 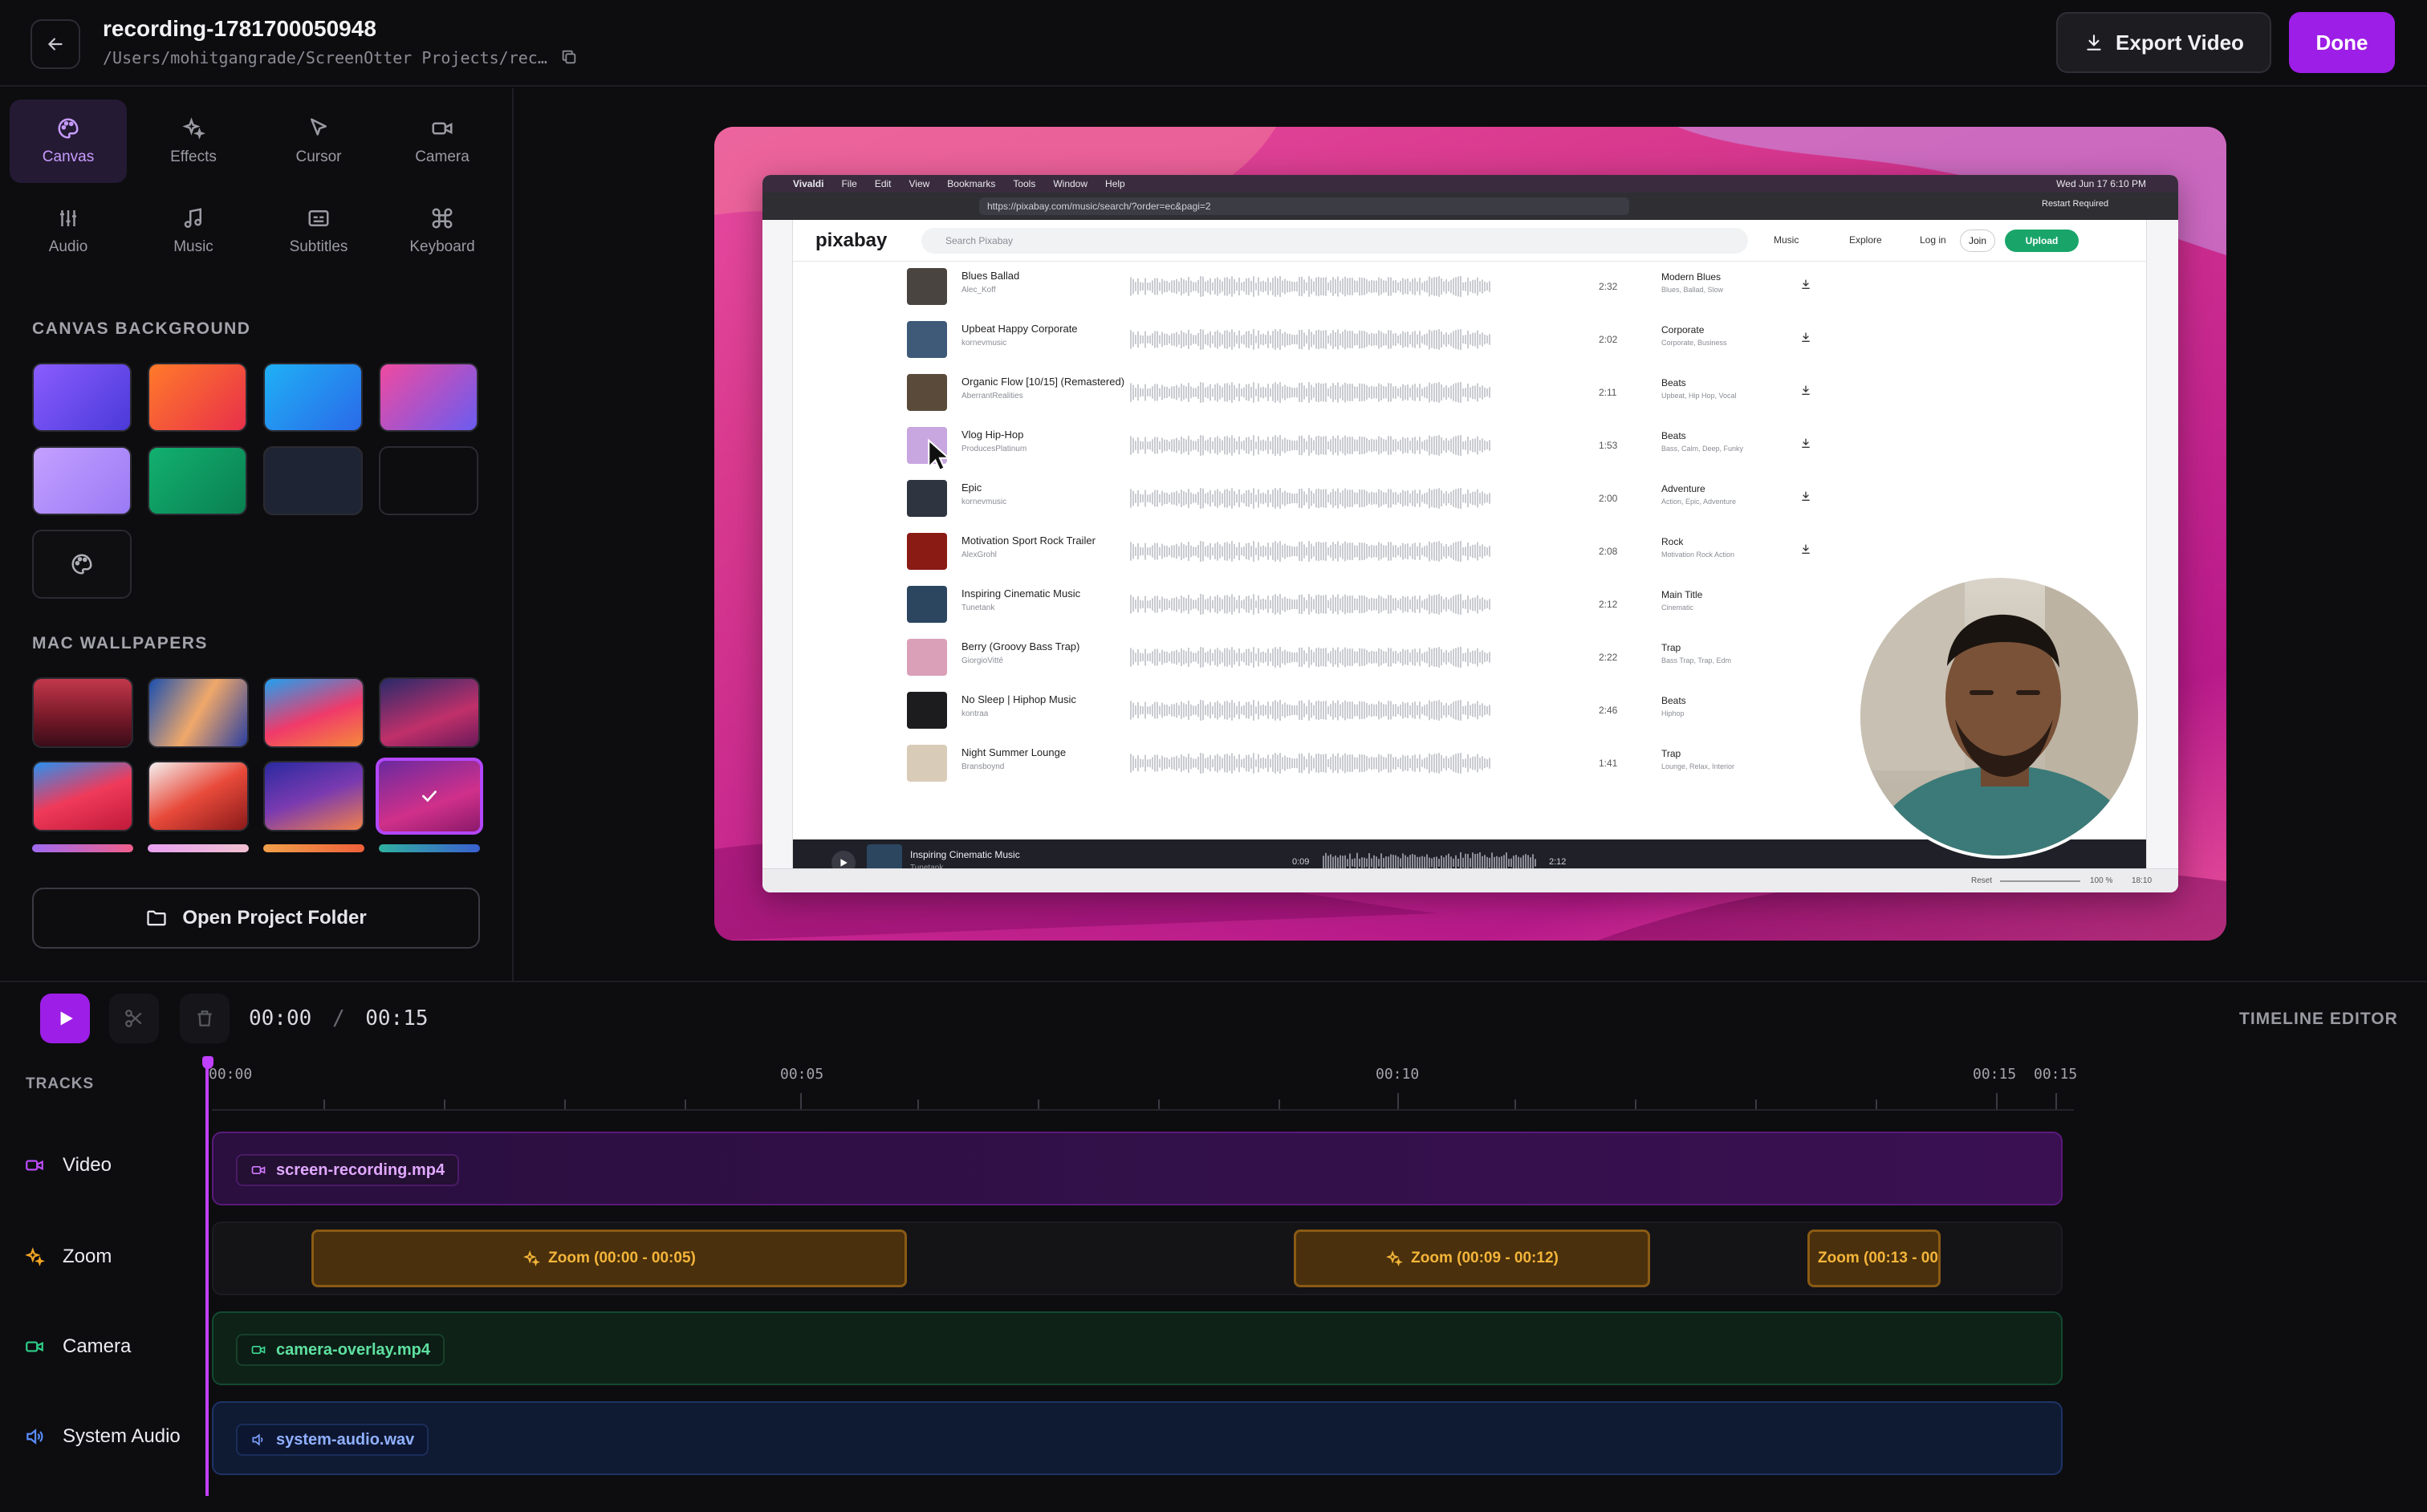 What do you see at coordinates (940, 455) in the screenshot?
I see `mouse-cursor-icon` at bounding box center [940, 455].